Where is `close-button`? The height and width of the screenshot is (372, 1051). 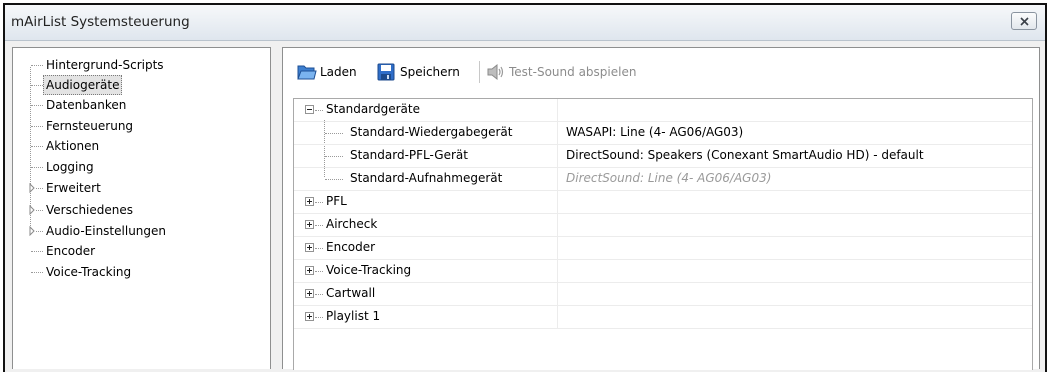
close-button is located at coordinates (1024, 21).